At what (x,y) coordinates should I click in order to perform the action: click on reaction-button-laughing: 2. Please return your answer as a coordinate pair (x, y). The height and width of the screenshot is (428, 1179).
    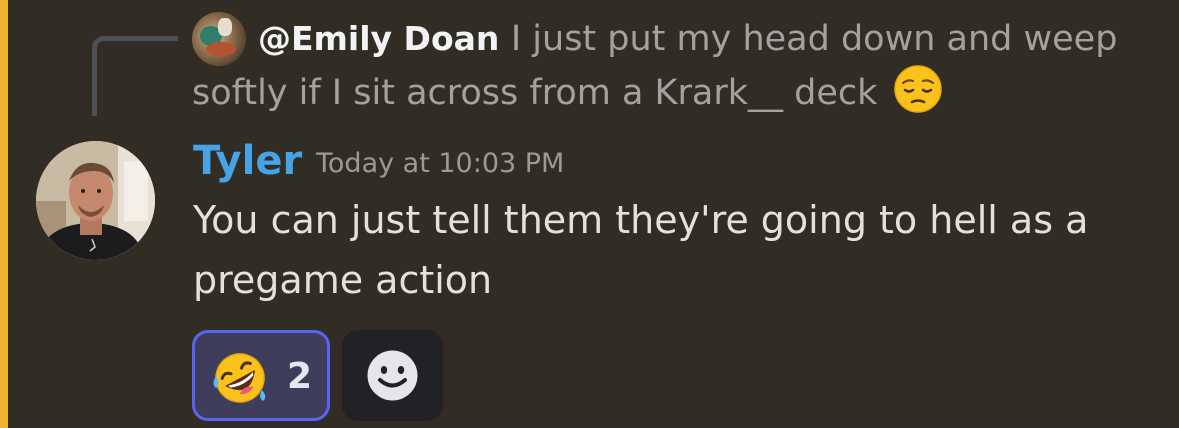
    Looking at the image, I should click on (261, 375).